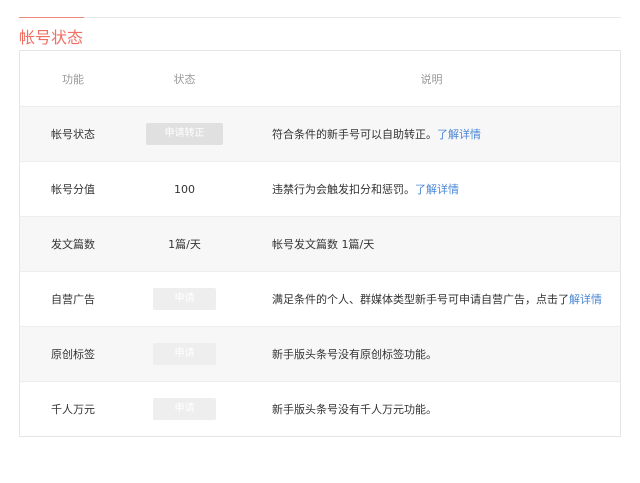 The image size is (640, 483). What do you see at coordinates (320, 17) in the screenshot?
I see `top-divider` at bounding box center [320, 17].